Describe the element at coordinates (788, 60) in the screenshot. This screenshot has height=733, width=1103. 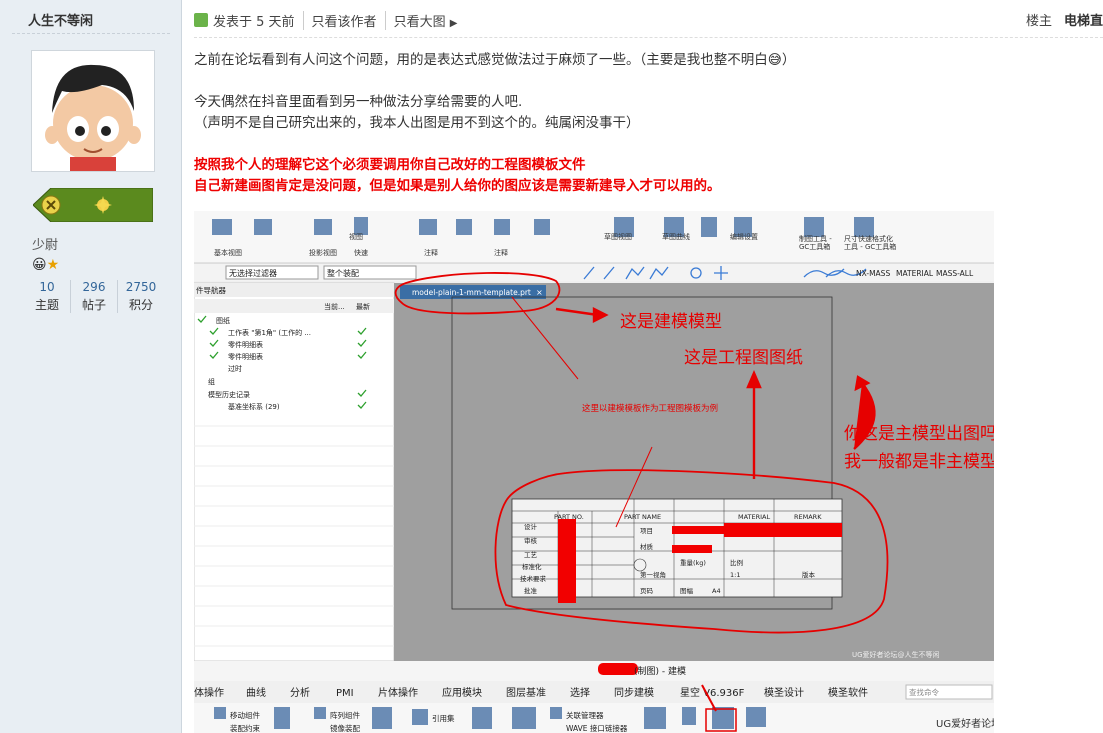
I see `paragraph-text: ）` at that location.